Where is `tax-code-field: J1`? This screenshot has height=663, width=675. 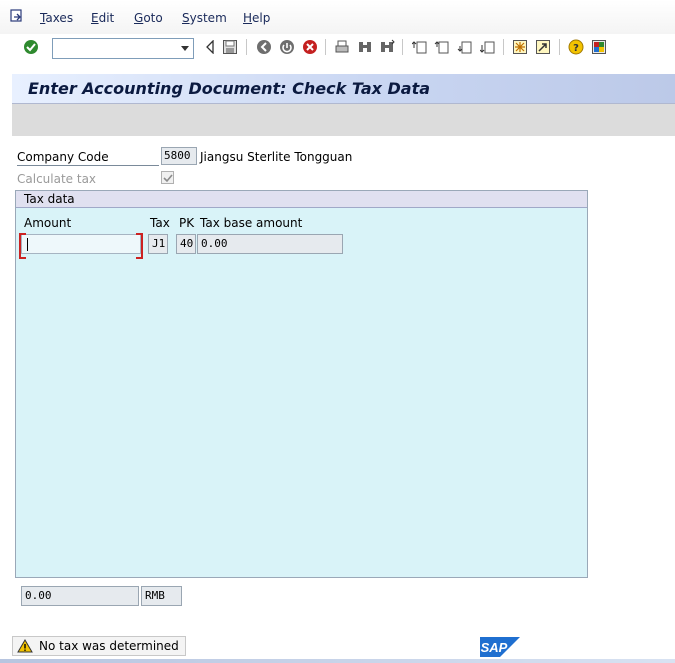 tax-code-field: J1 is located at coordinates (158, 244).